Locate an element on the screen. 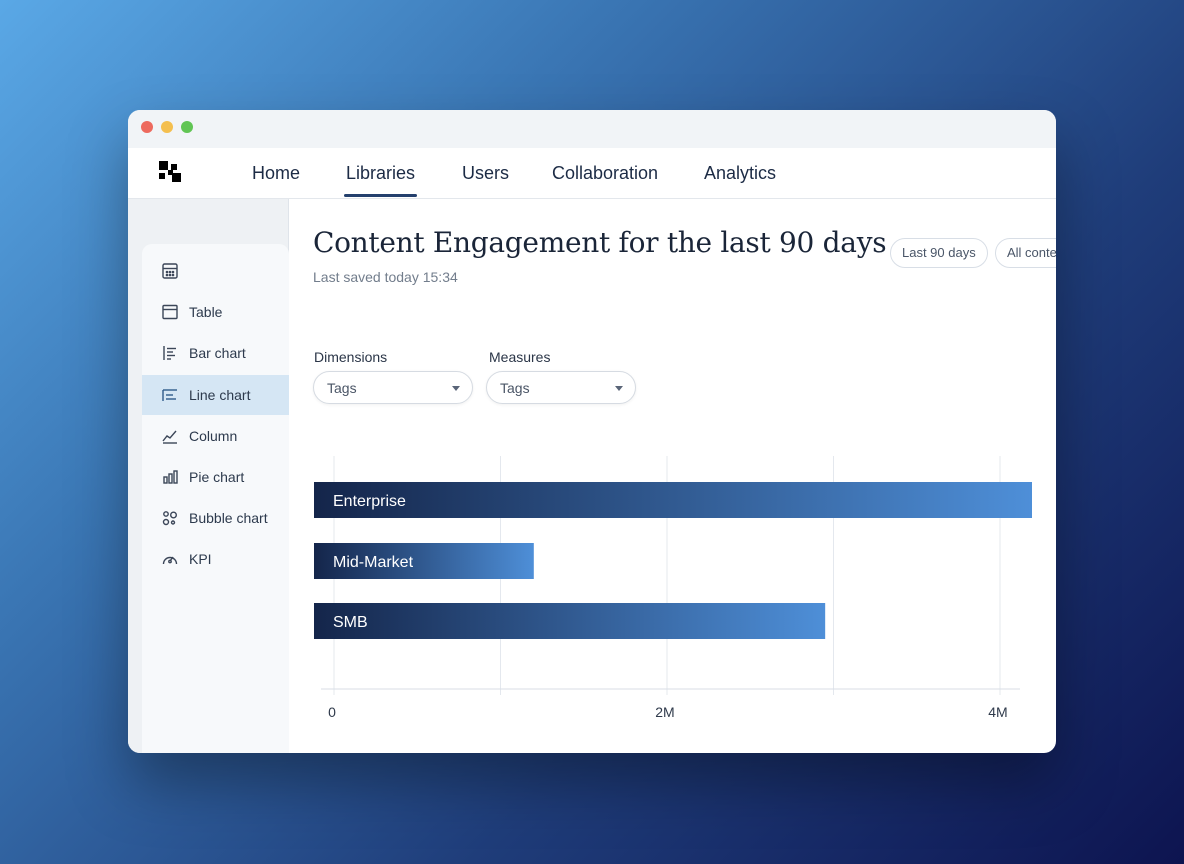 Image resolution: width=1184 pixels, height=864 pixels. bar-chart-icon is located at coordinates (170, 353).